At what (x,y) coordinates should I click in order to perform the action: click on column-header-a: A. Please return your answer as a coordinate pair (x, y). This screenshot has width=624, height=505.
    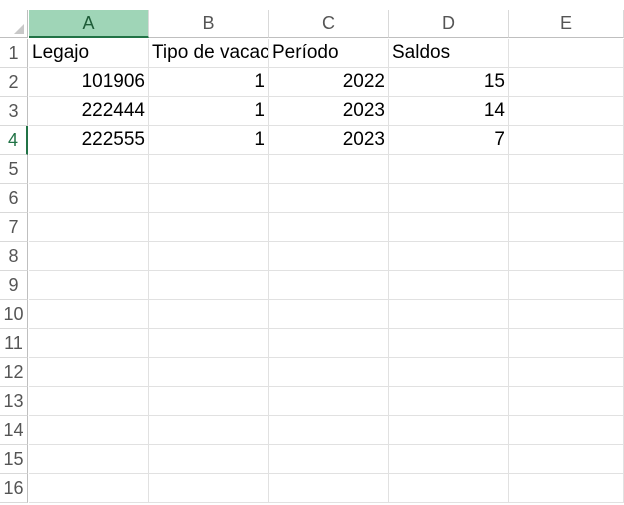
    Looking at the image, I should click on (89, 24).